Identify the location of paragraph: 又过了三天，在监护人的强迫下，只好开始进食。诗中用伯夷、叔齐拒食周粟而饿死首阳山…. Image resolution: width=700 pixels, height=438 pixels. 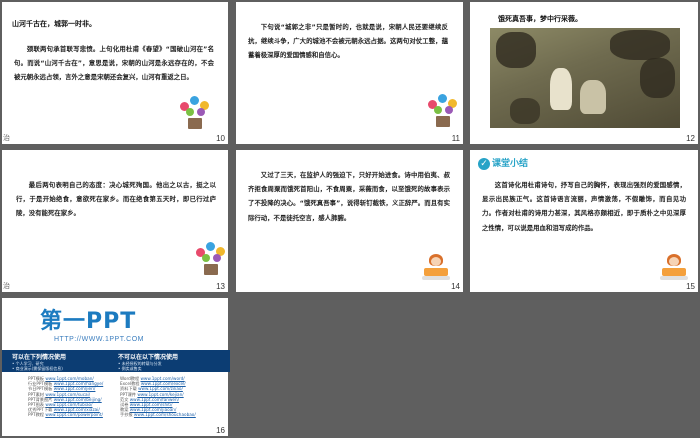
(349, 196).